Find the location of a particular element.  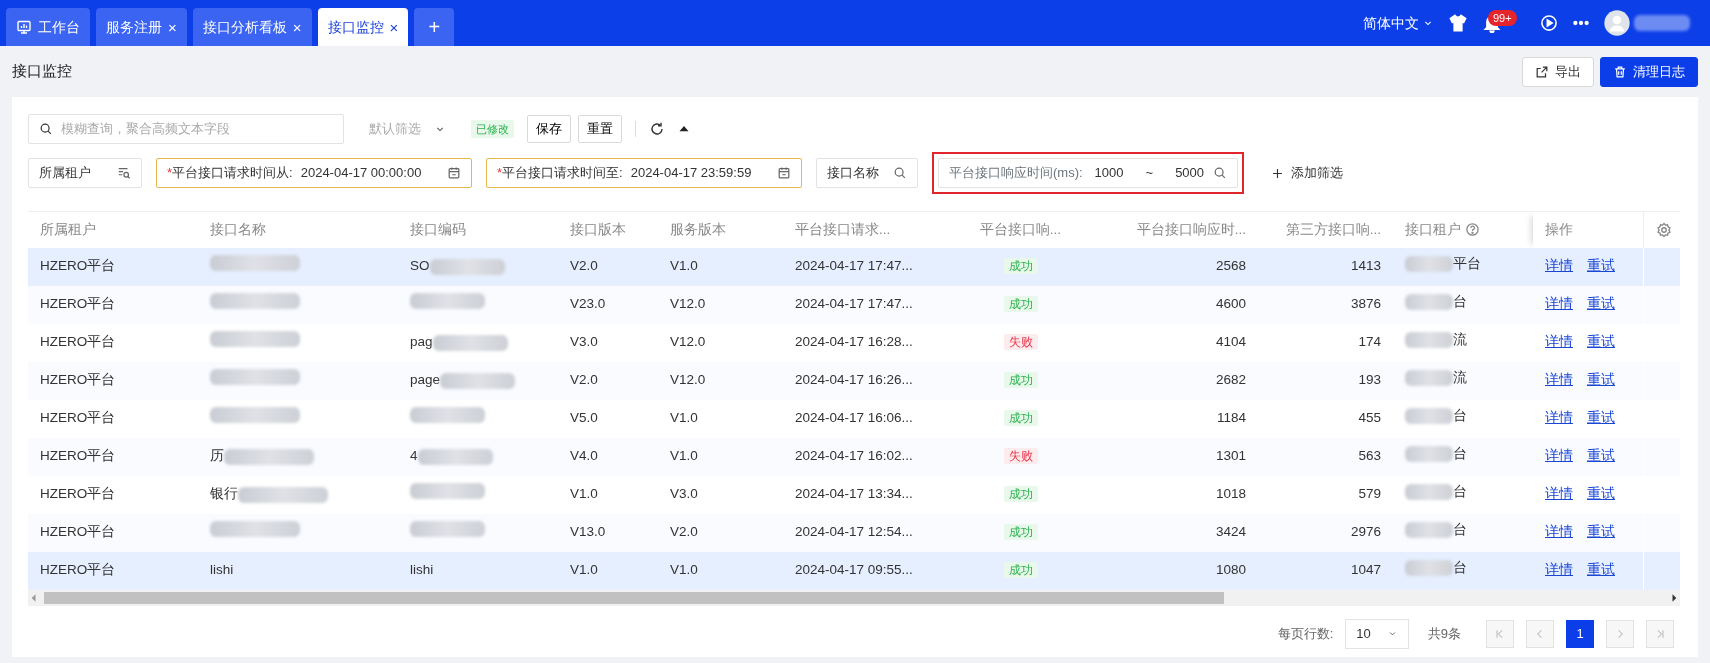

table-cell: 4104 is located at coordinates (1230, 342).